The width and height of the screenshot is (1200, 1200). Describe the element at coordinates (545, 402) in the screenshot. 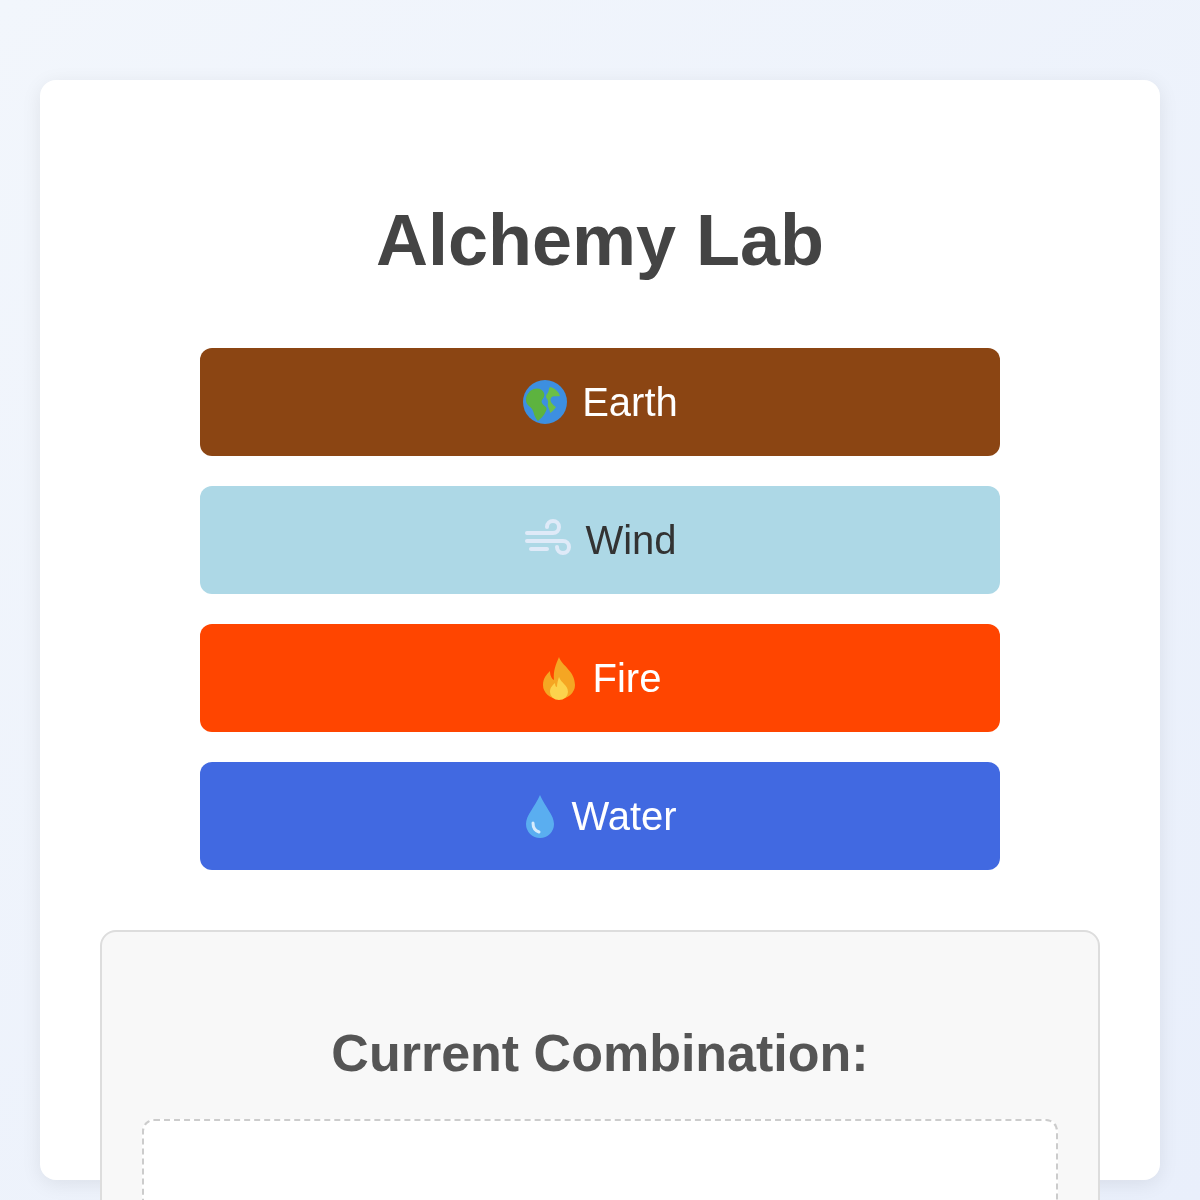

I see `globe-icon` at that location.